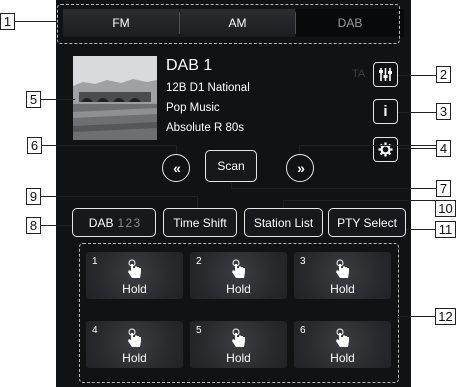 The width and height of the screenshot is (456, 387). I want to click on callout-label-1: 1, so click(7, 21).